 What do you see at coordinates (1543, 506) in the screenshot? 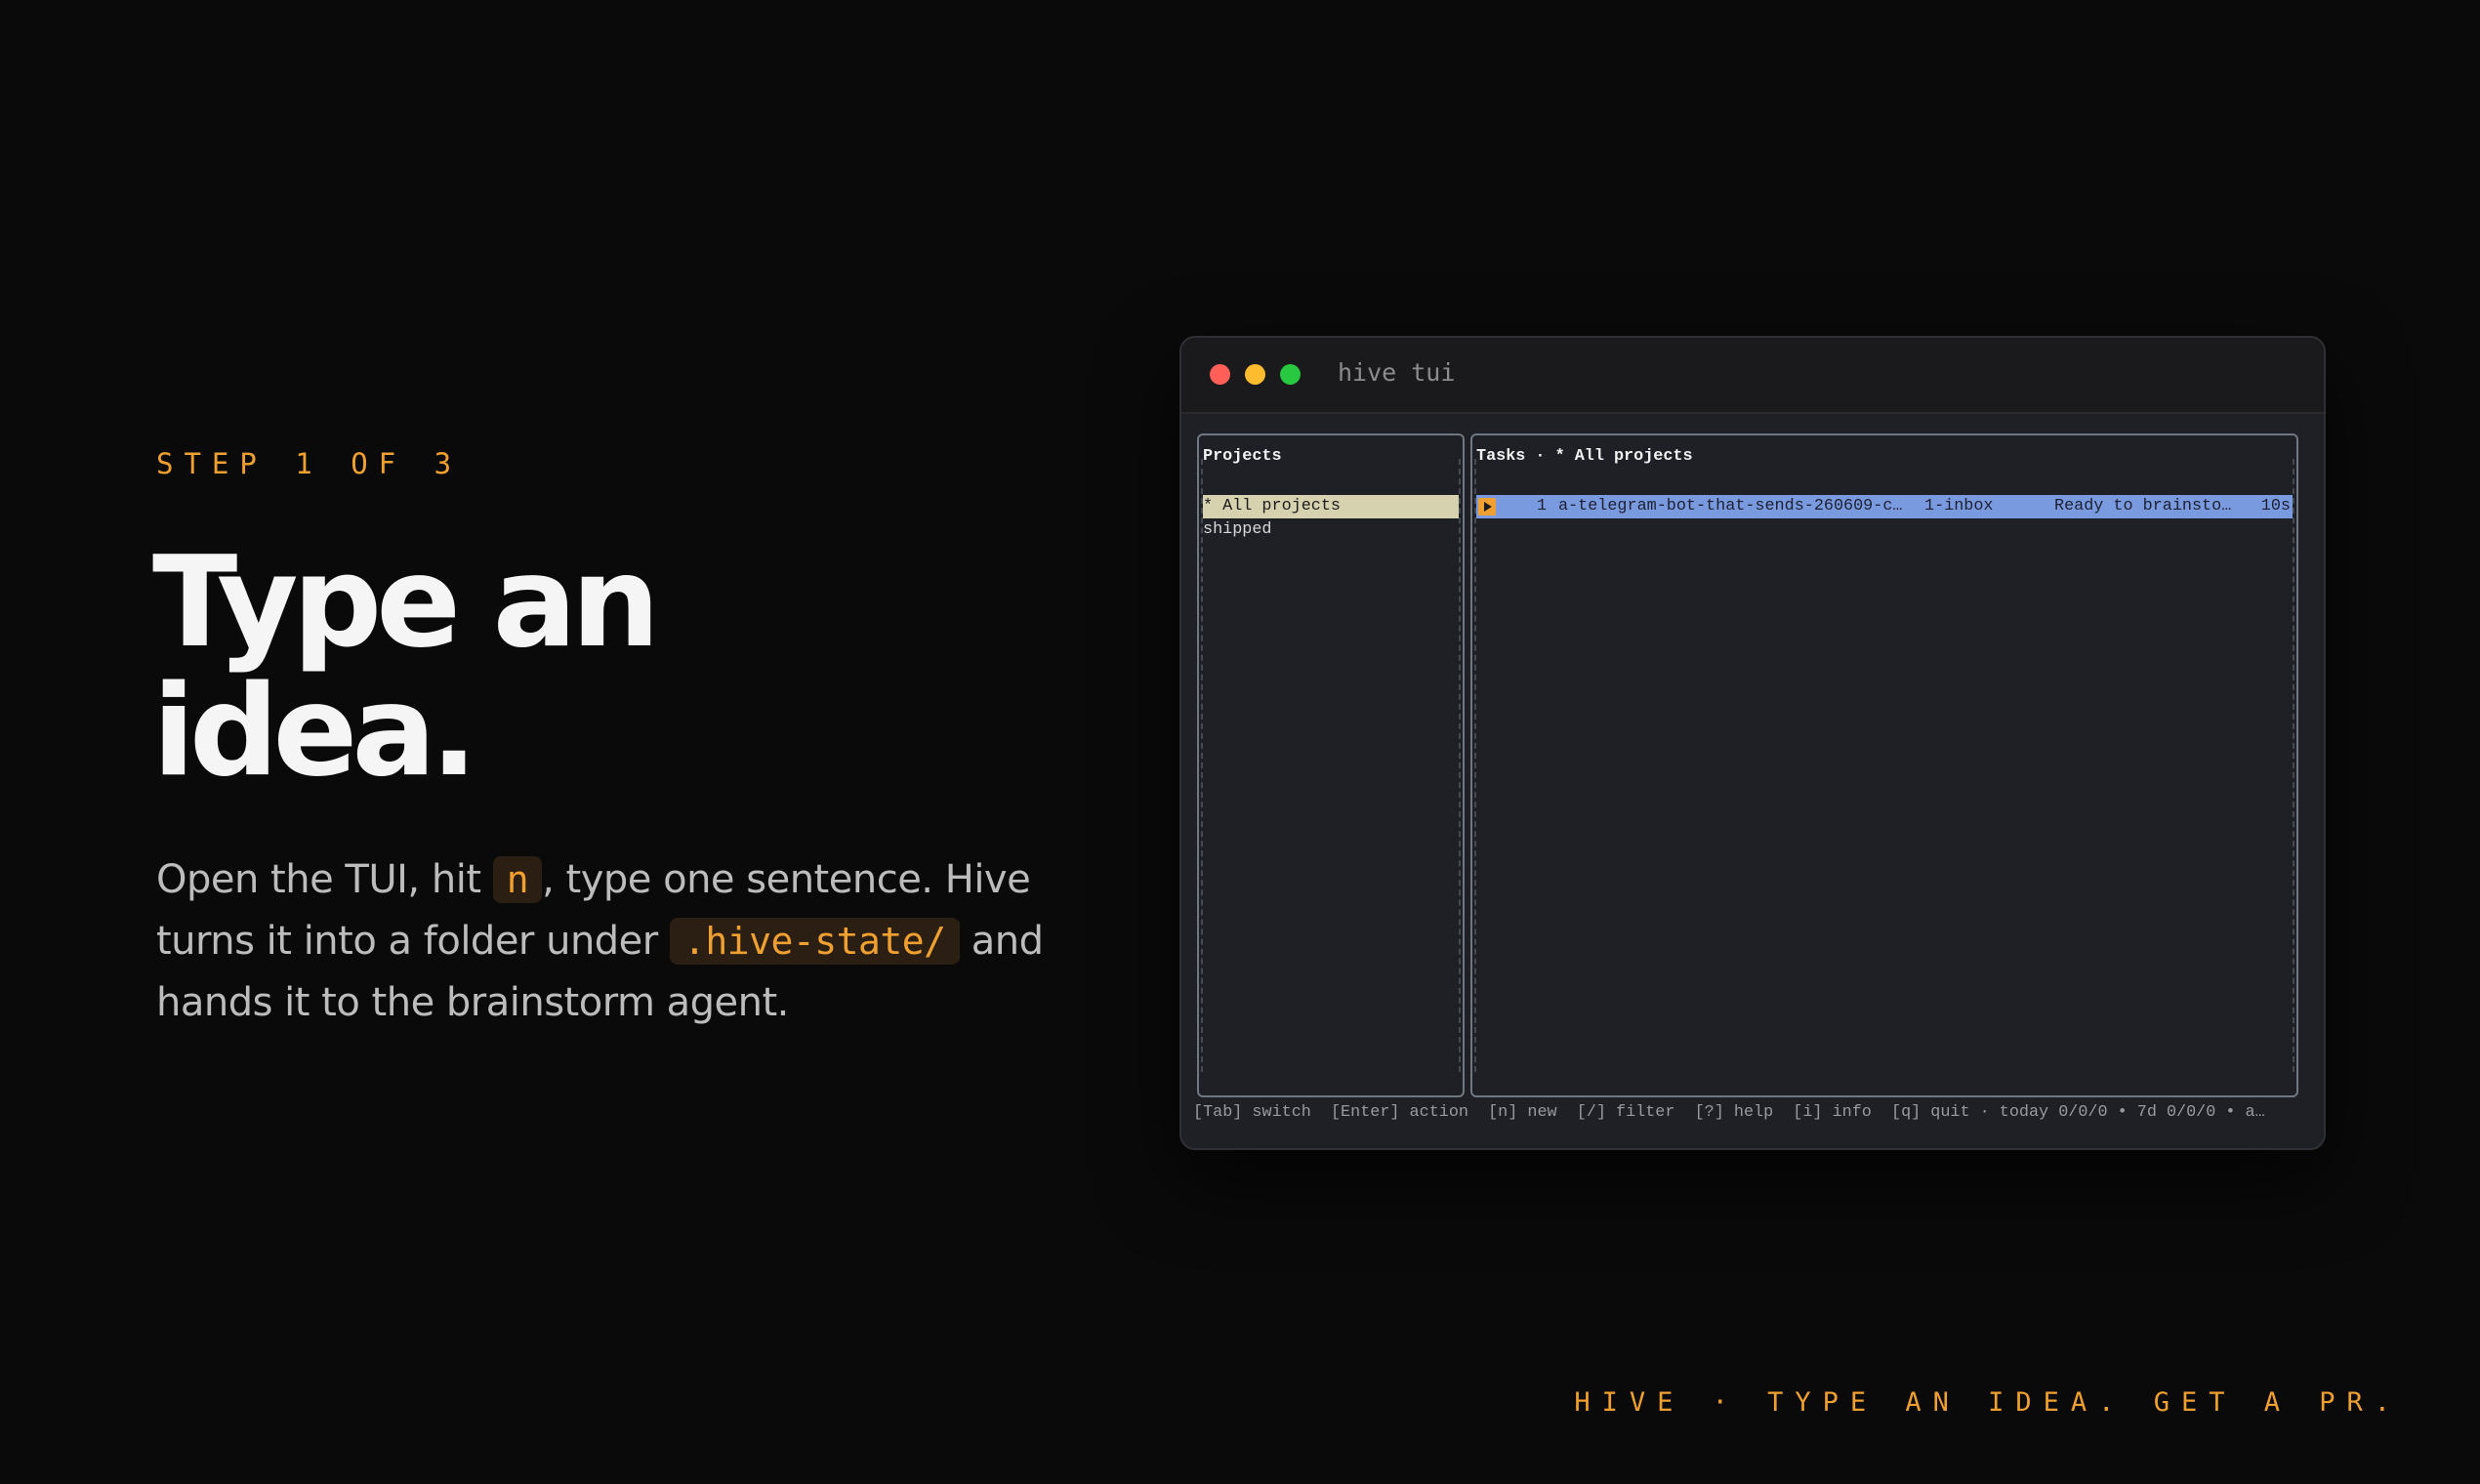
I see `task-number: 1` at bounding box center [1543, 506].